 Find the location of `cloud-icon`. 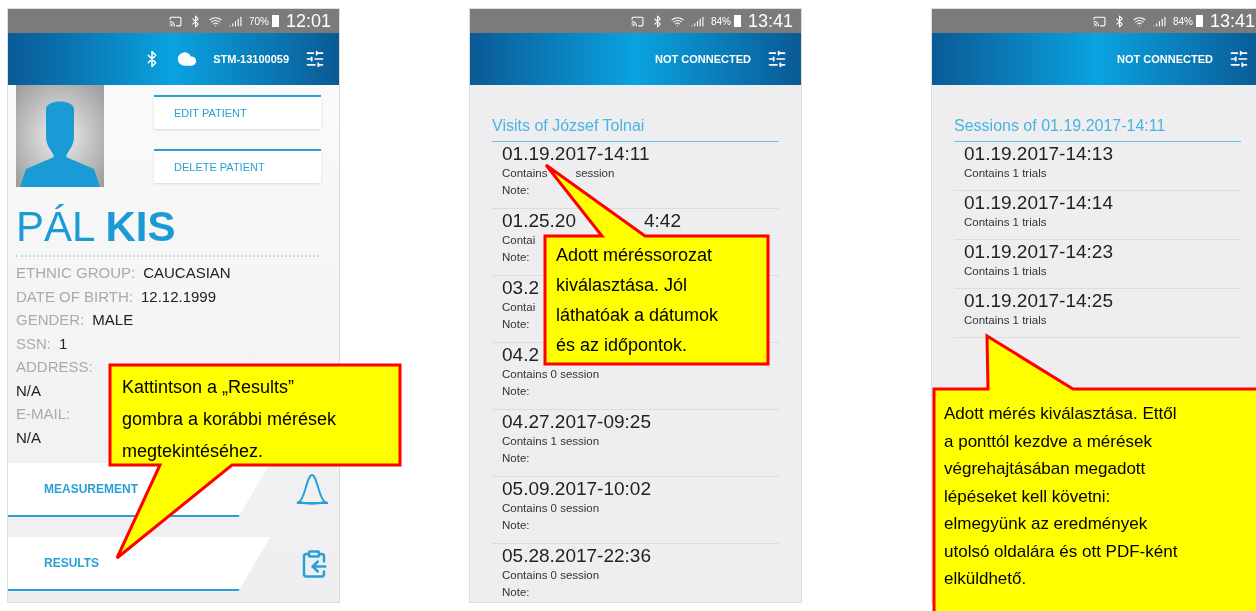

cloud-icon is located at coordinates (187, 59).